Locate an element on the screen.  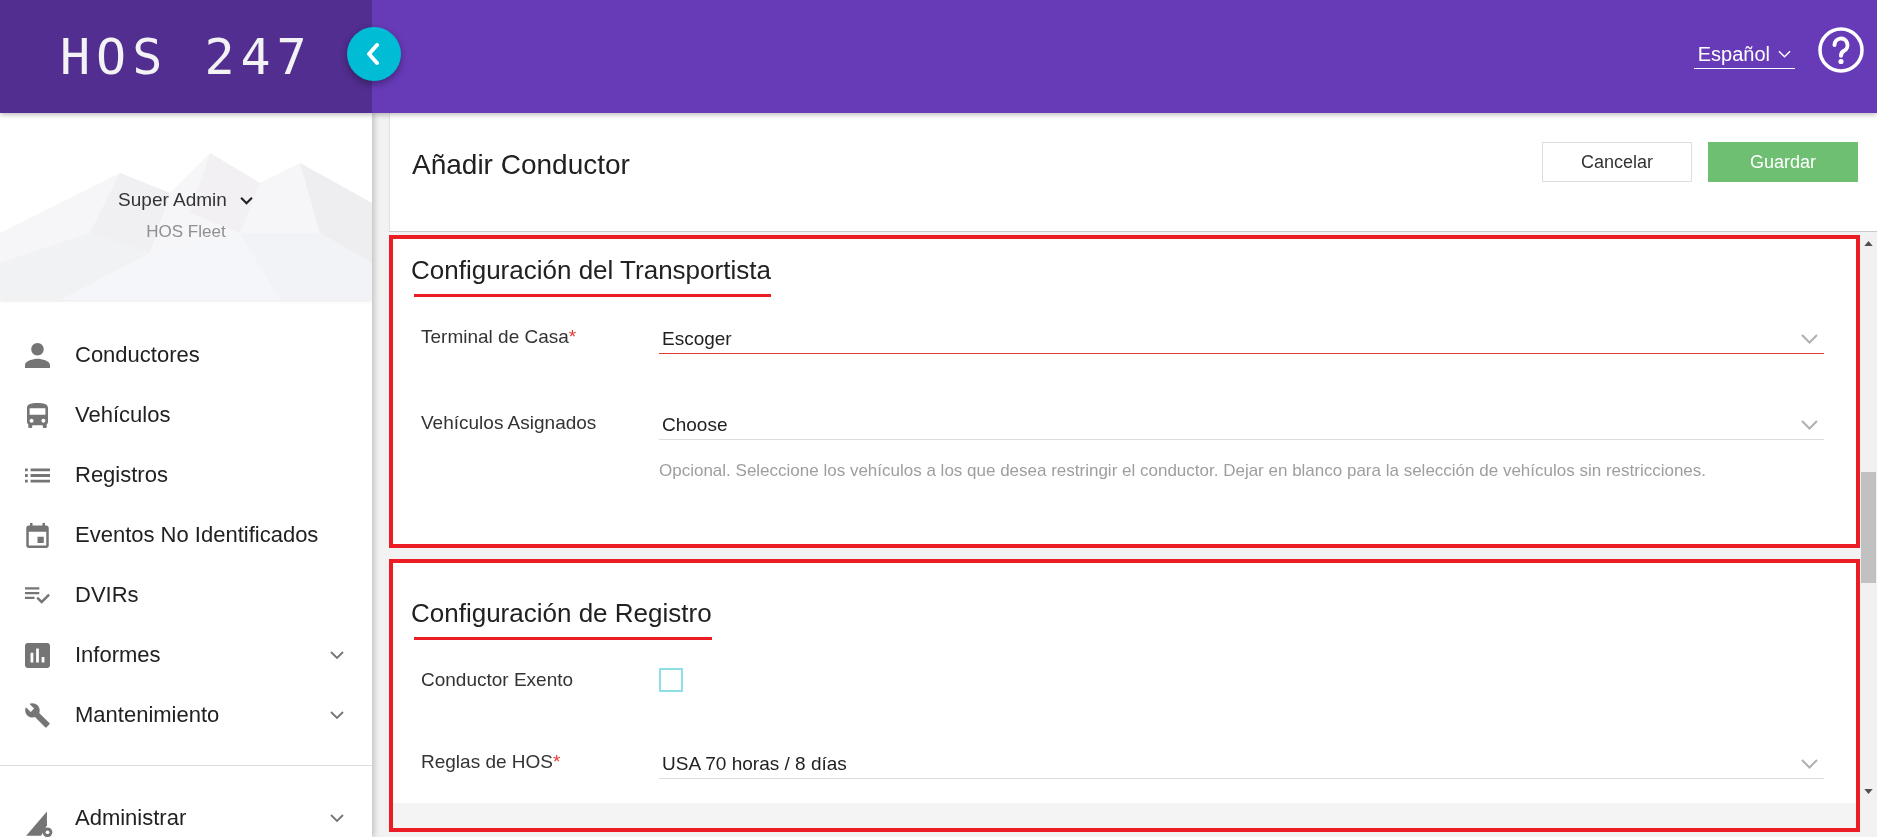
sidebar-item: Administrar is located at coordinates (186, 812).